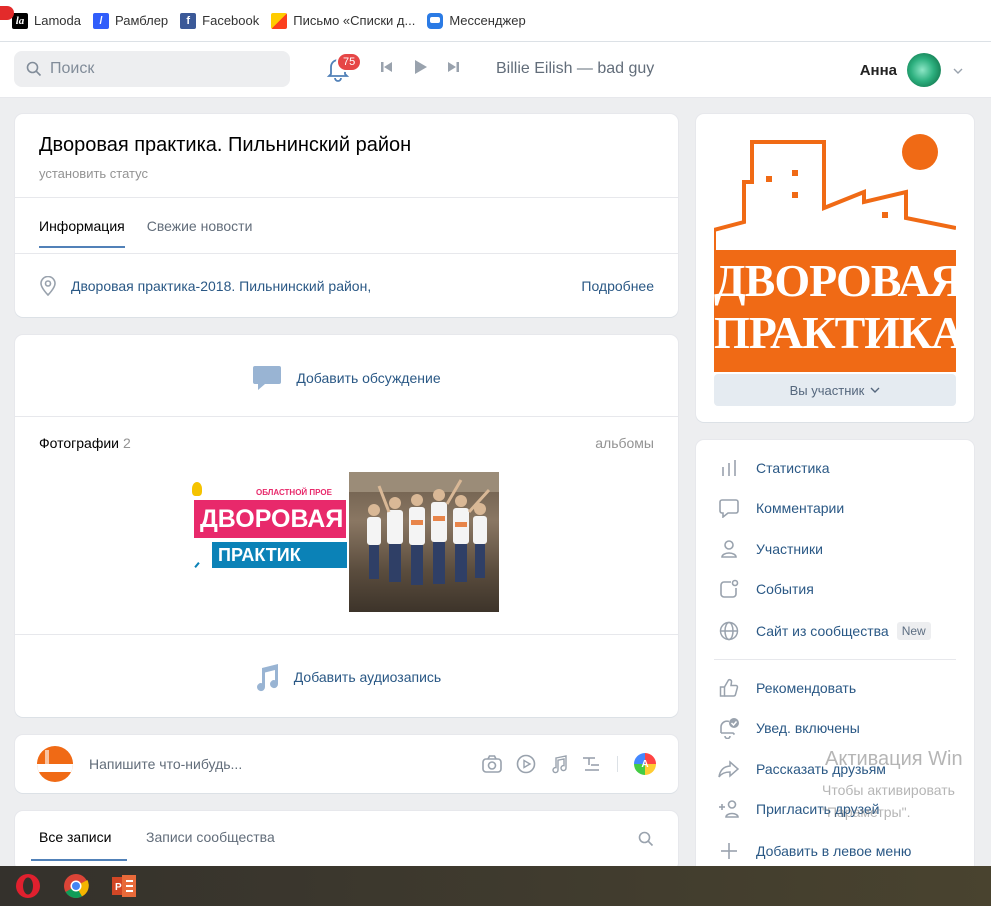 This screenshot has width=991, height=906. Describe the element at coordinates (130, 20) in the screenshot. I see `bookmark-rambler: / Рамблер` at that location.